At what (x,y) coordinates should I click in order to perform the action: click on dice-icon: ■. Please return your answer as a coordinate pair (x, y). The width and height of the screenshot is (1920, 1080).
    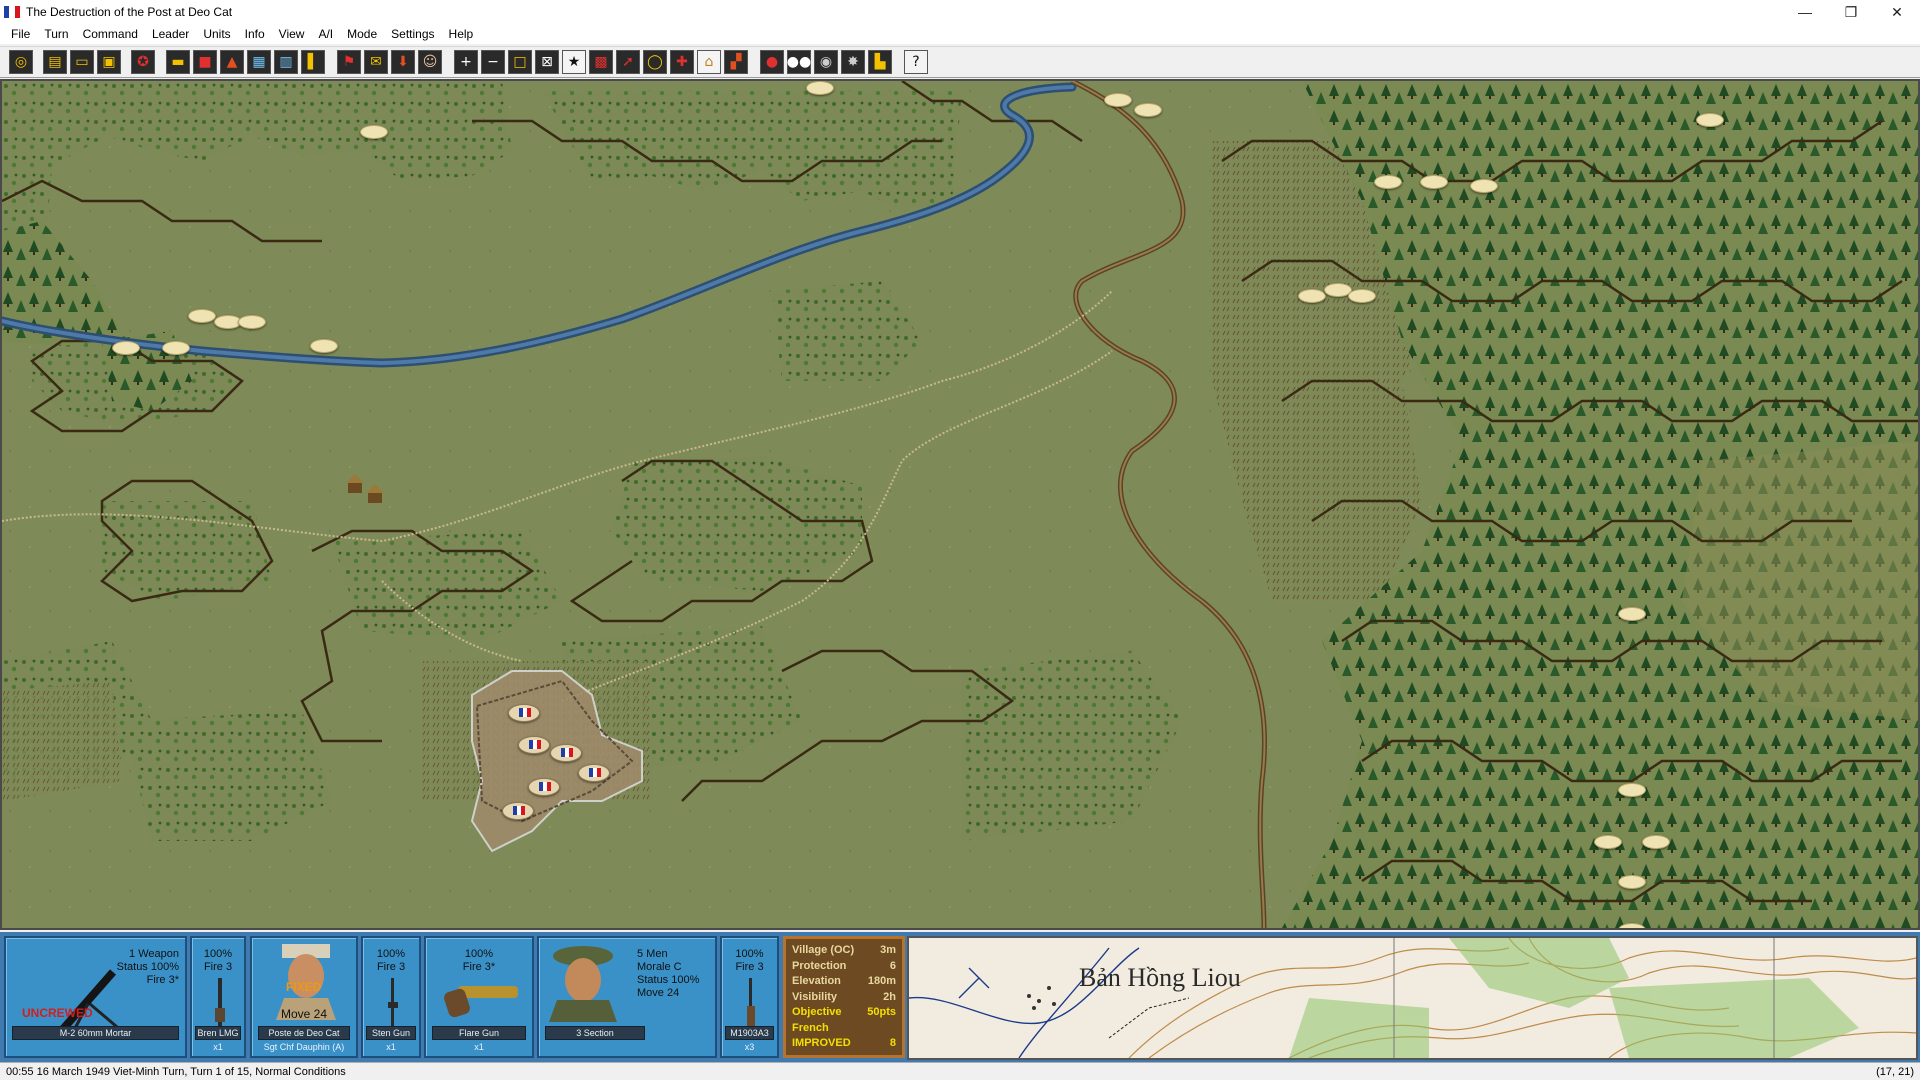
    Looking at the image, I should click on (205, 62).